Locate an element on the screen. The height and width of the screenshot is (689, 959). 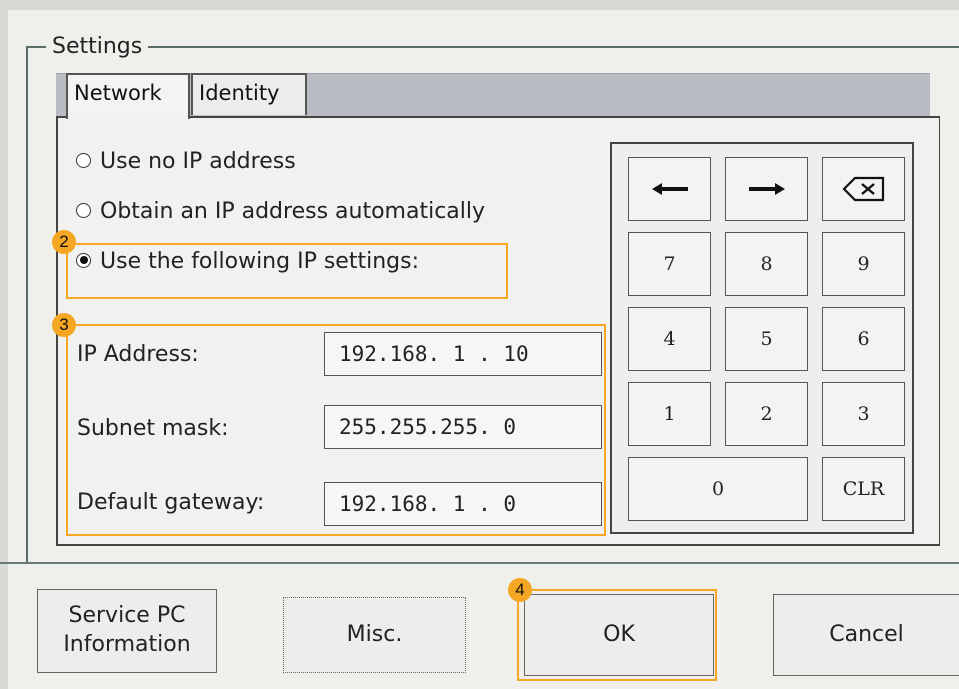
tab-network: Network is located at coordinates (128, 96).